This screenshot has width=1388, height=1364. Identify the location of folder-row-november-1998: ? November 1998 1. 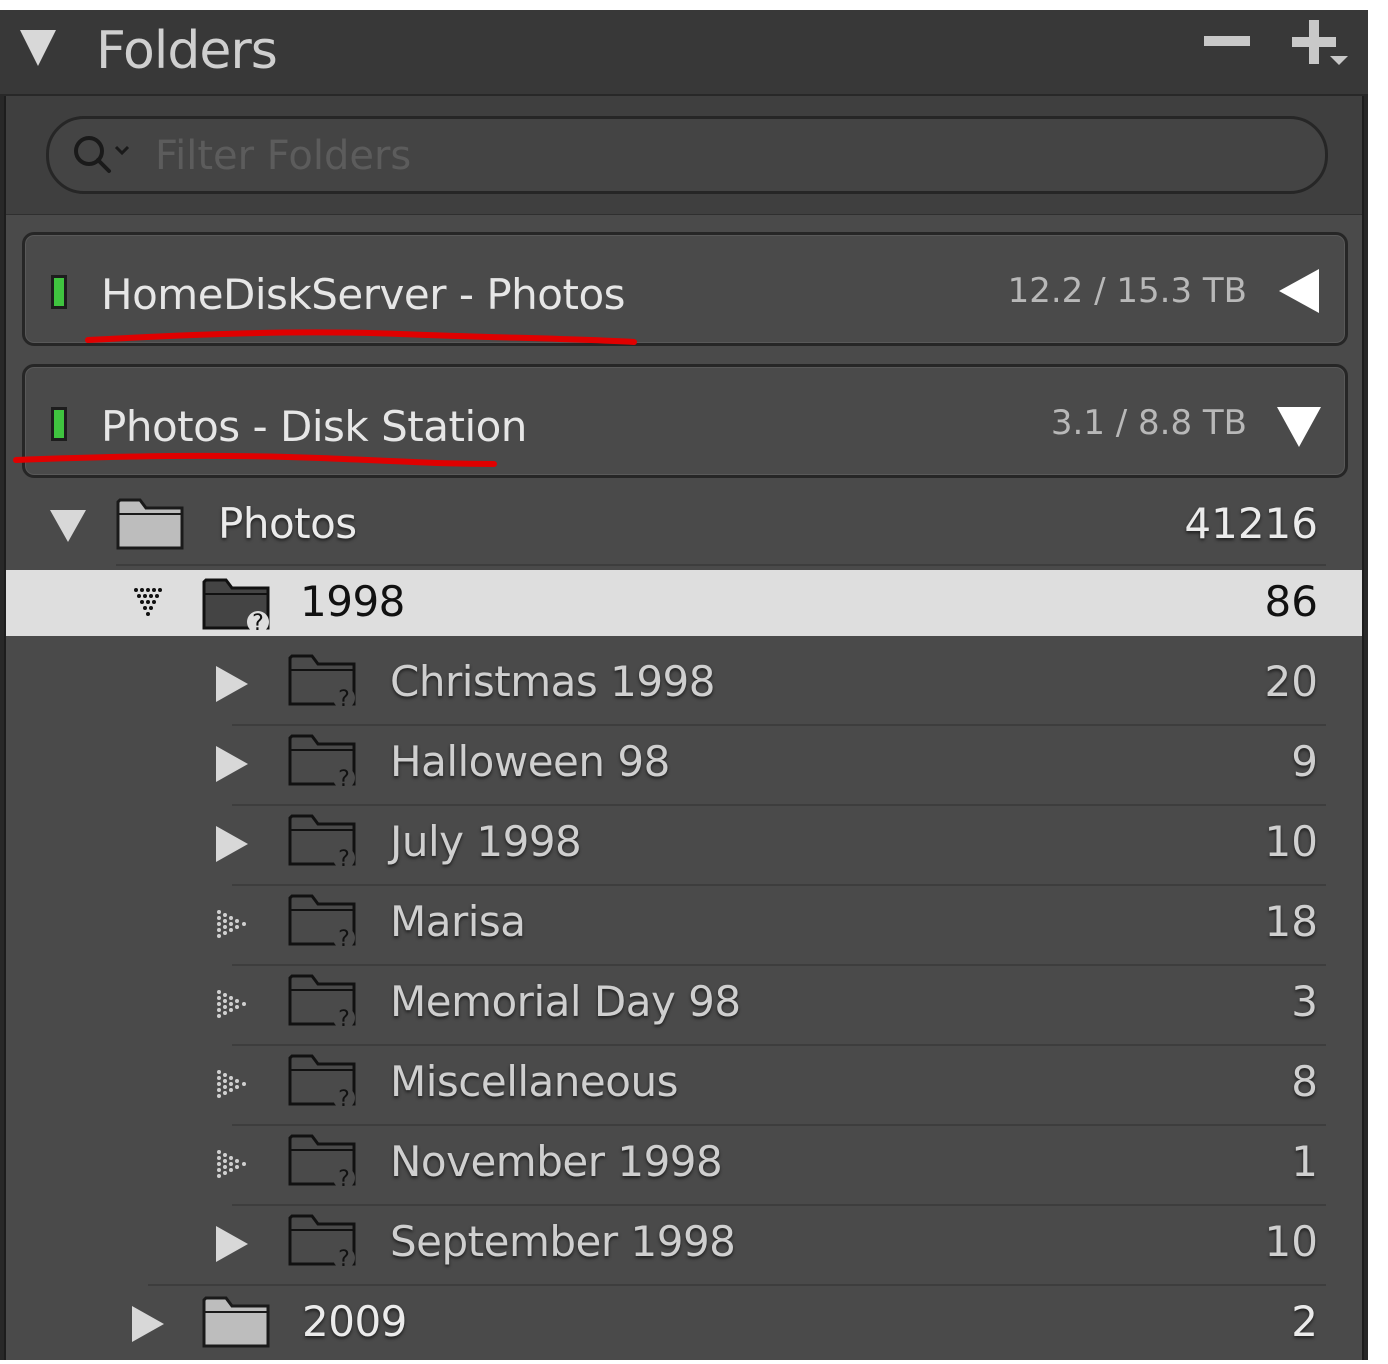
(684, 1164).